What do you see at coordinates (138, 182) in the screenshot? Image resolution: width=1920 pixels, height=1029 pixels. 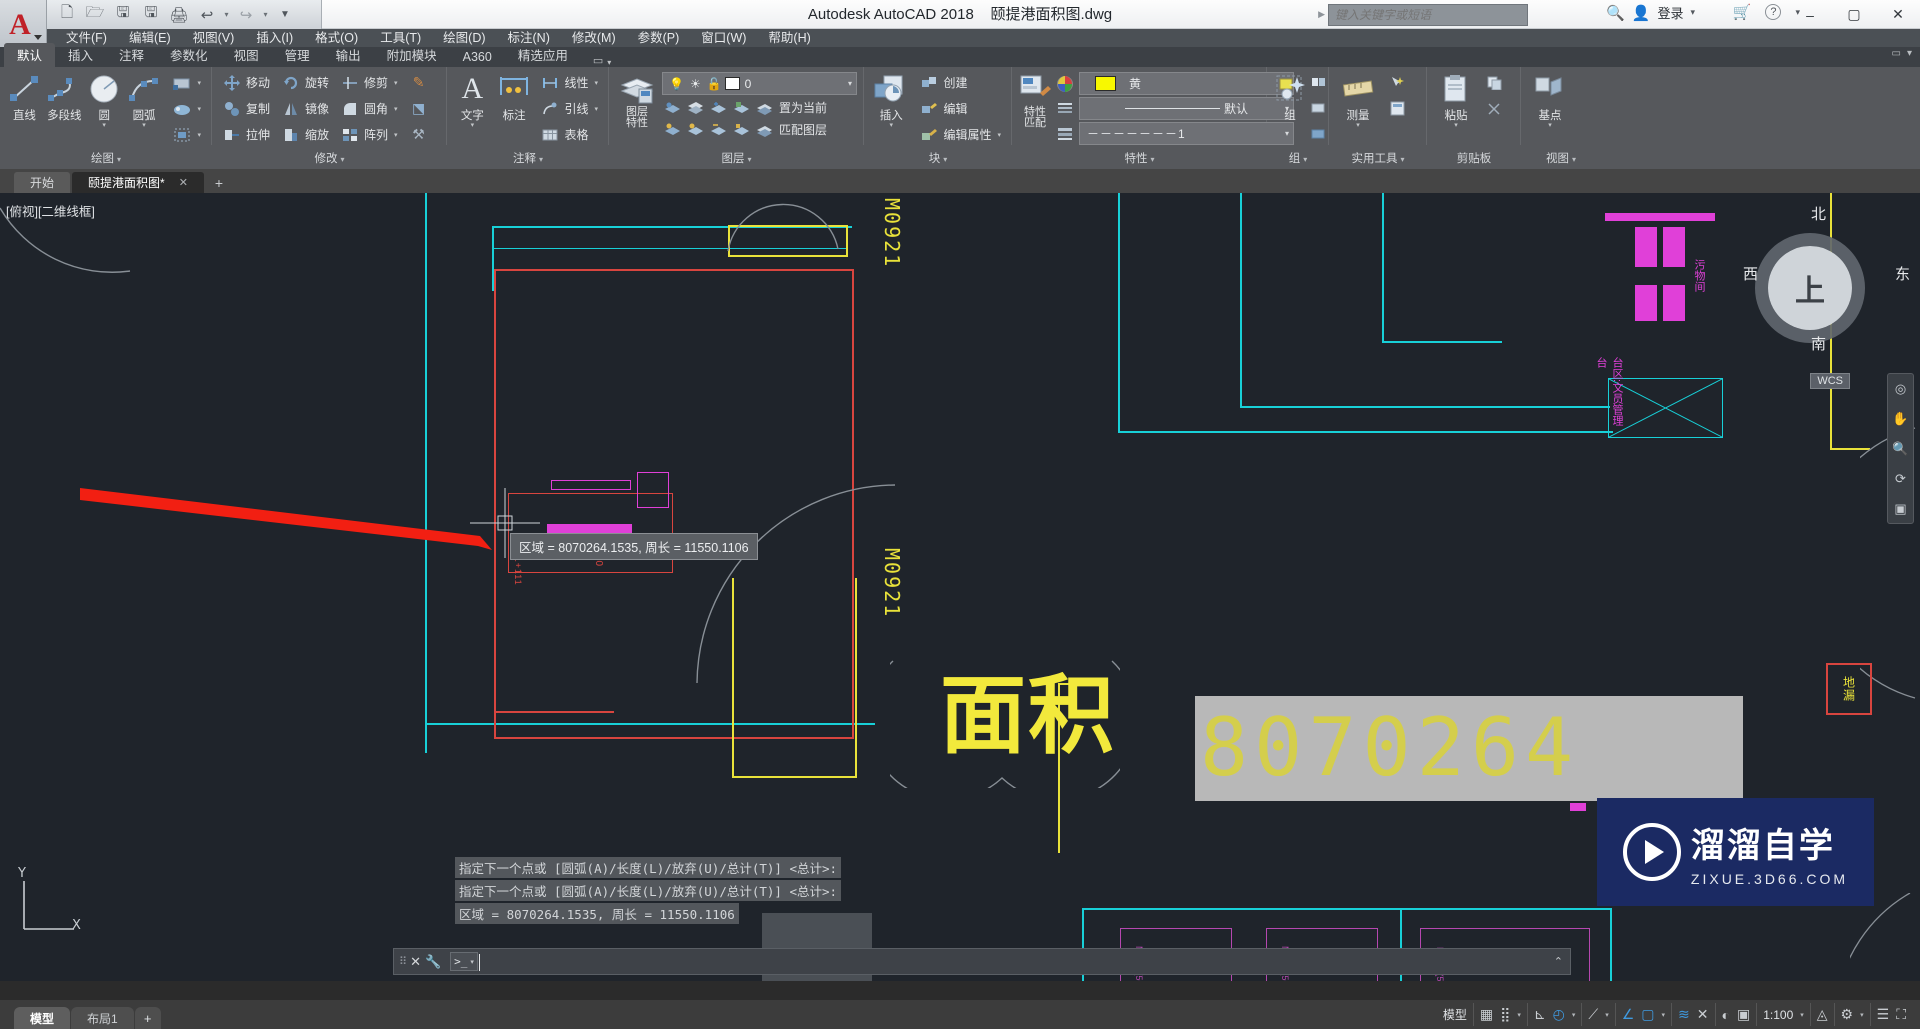 I see `doctab-drawing: 颐提港面积图* ✕` at bounding box center [138, 182].